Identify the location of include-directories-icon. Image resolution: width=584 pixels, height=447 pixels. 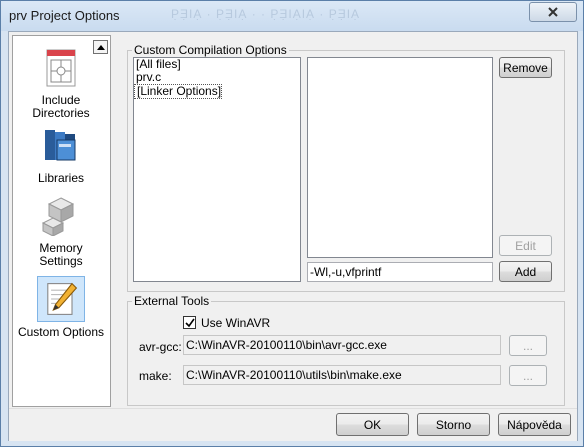
(61, 68).